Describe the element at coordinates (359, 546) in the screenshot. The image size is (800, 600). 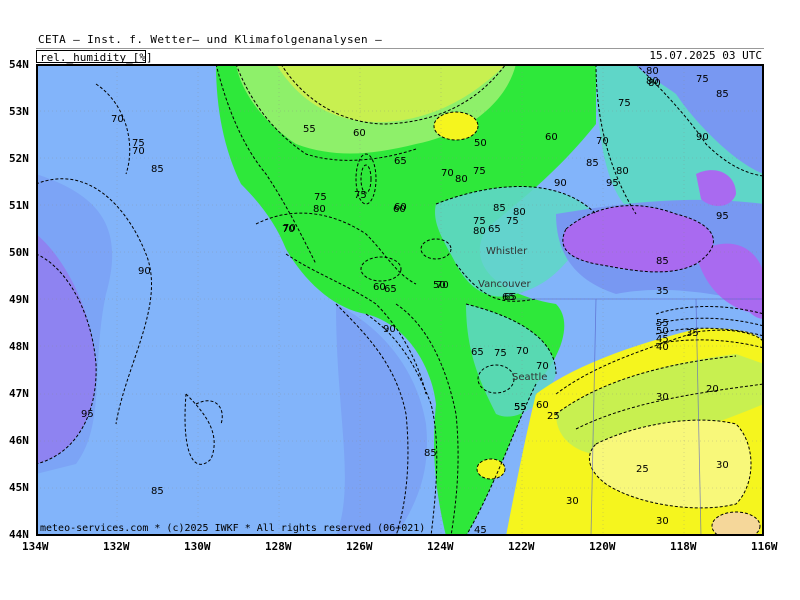
I see `lon-label: 126W` at that location.